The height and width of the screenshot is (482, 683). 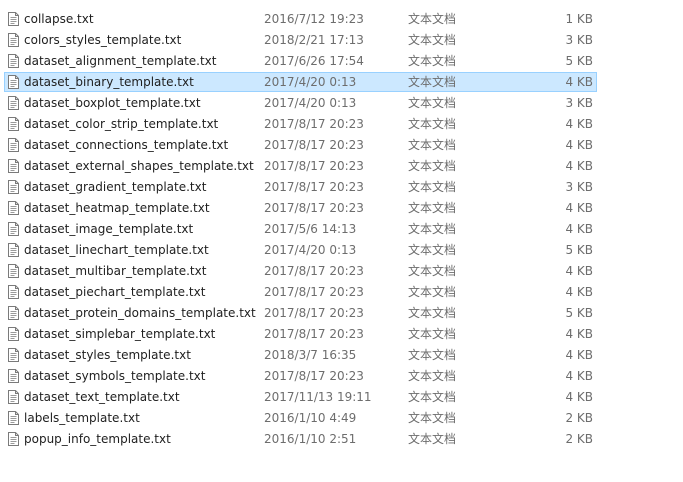 What do you see at coordinates (109, 82) in the screenshot?
I see `file-name: dataset_binary_template.txt` at bounding box center [109, 82].